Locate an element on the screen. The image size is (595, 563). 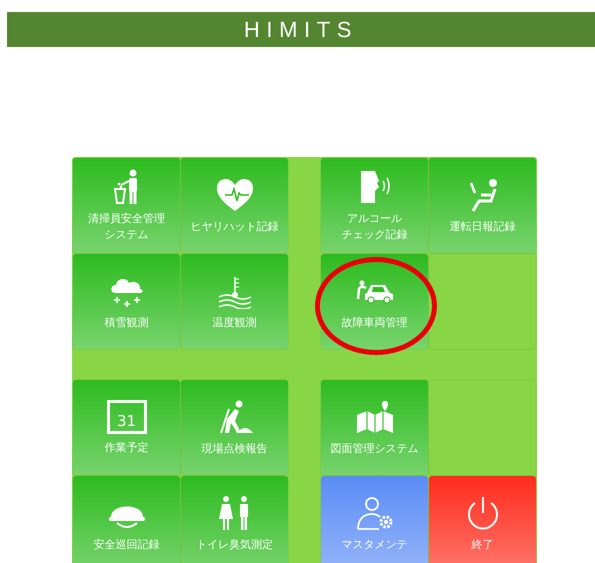
app-tile: 終了 is located at coordinates (482, 519).